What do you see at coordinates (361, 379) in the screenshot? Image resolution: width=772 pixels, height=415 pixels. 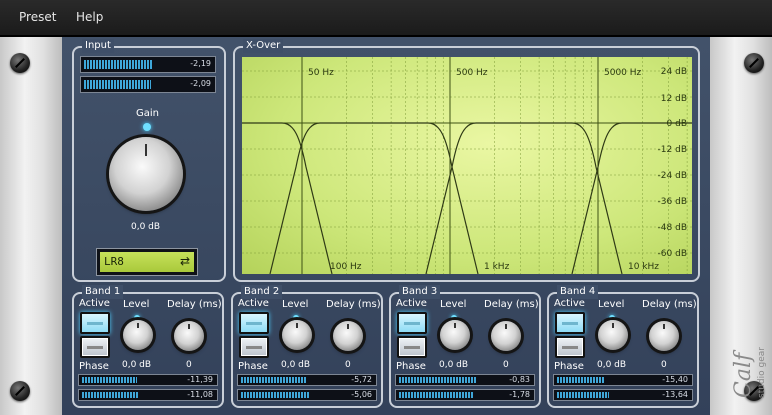 I see `meter-peak: -5,72` at bounding box center [361, 379].